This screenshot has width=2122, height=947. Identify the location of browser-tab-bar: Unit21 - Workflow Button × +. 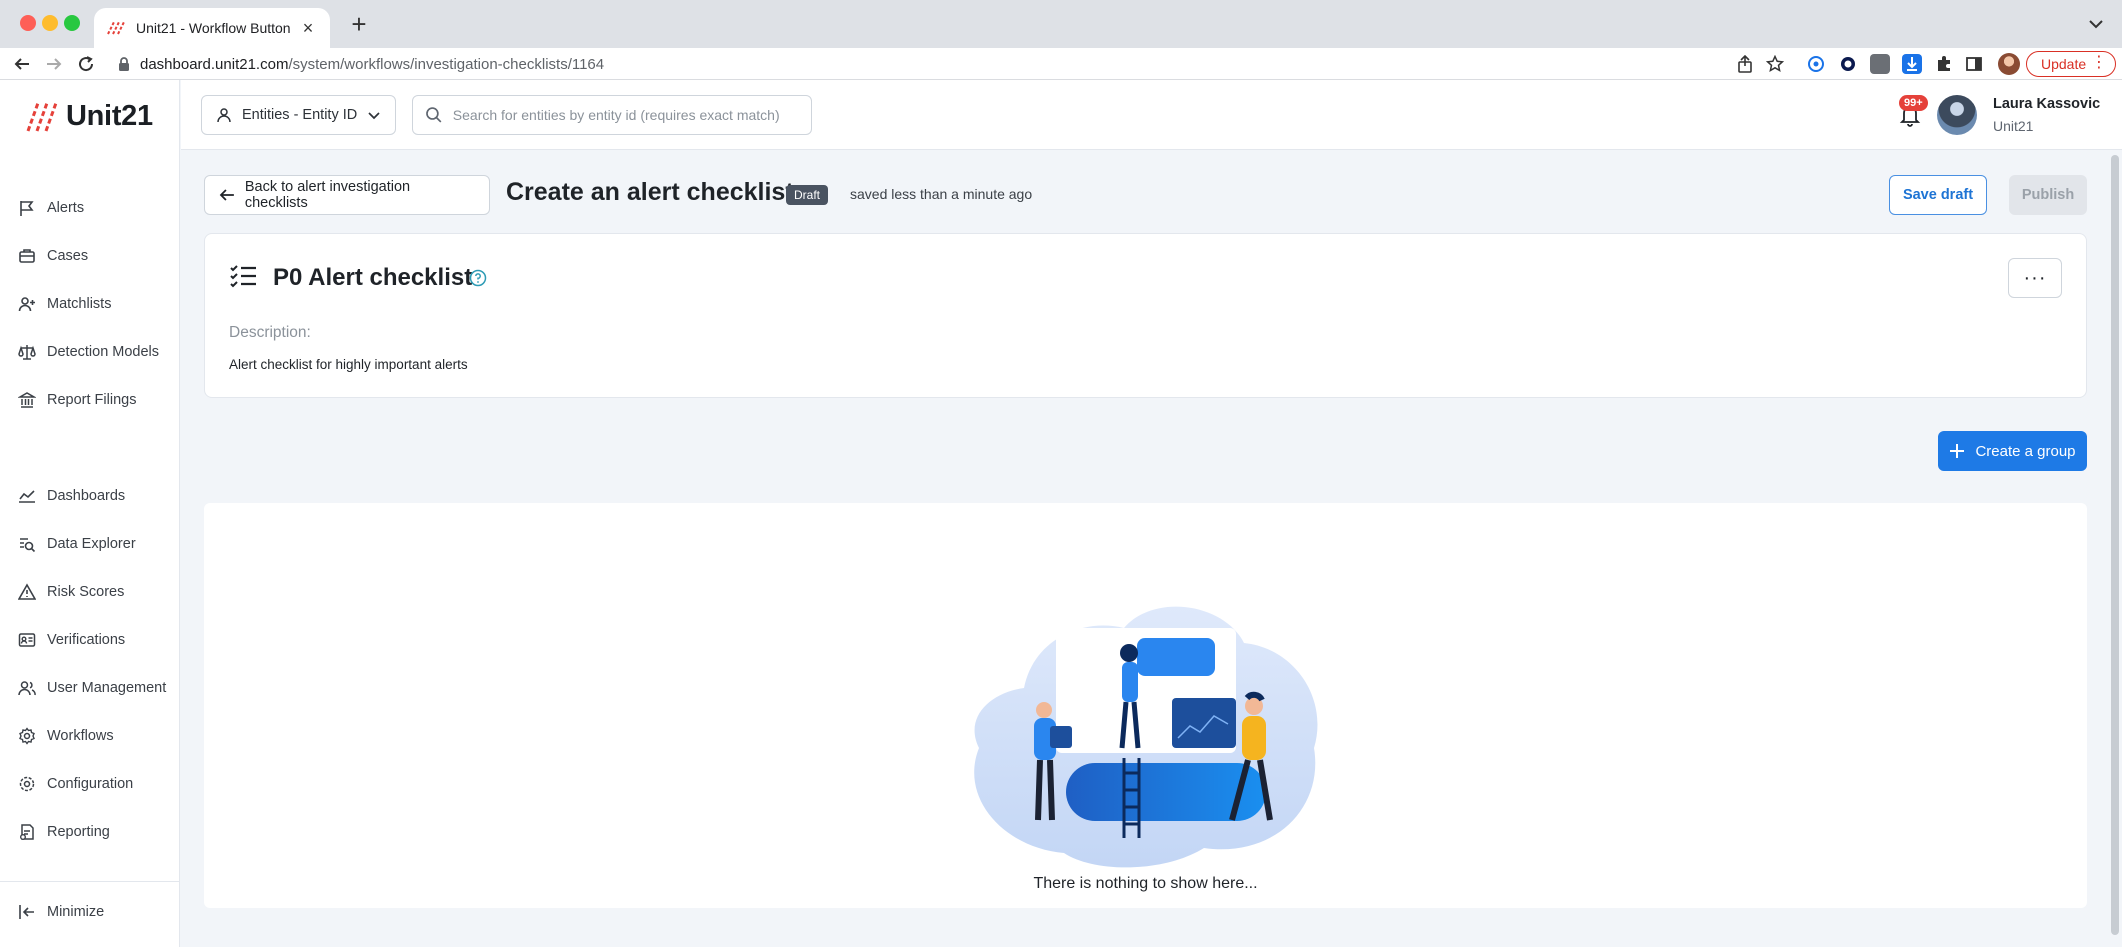
(1061, 24).